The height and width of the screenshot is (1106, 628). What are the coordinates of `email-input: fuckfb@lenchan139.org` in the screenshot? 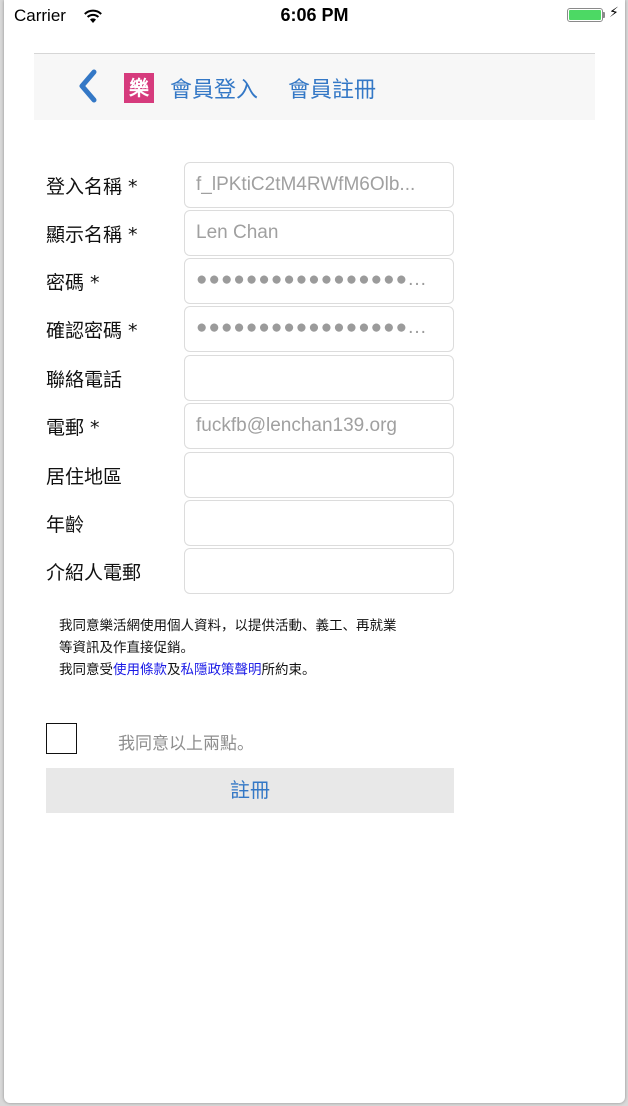 It's located at (319, 426).